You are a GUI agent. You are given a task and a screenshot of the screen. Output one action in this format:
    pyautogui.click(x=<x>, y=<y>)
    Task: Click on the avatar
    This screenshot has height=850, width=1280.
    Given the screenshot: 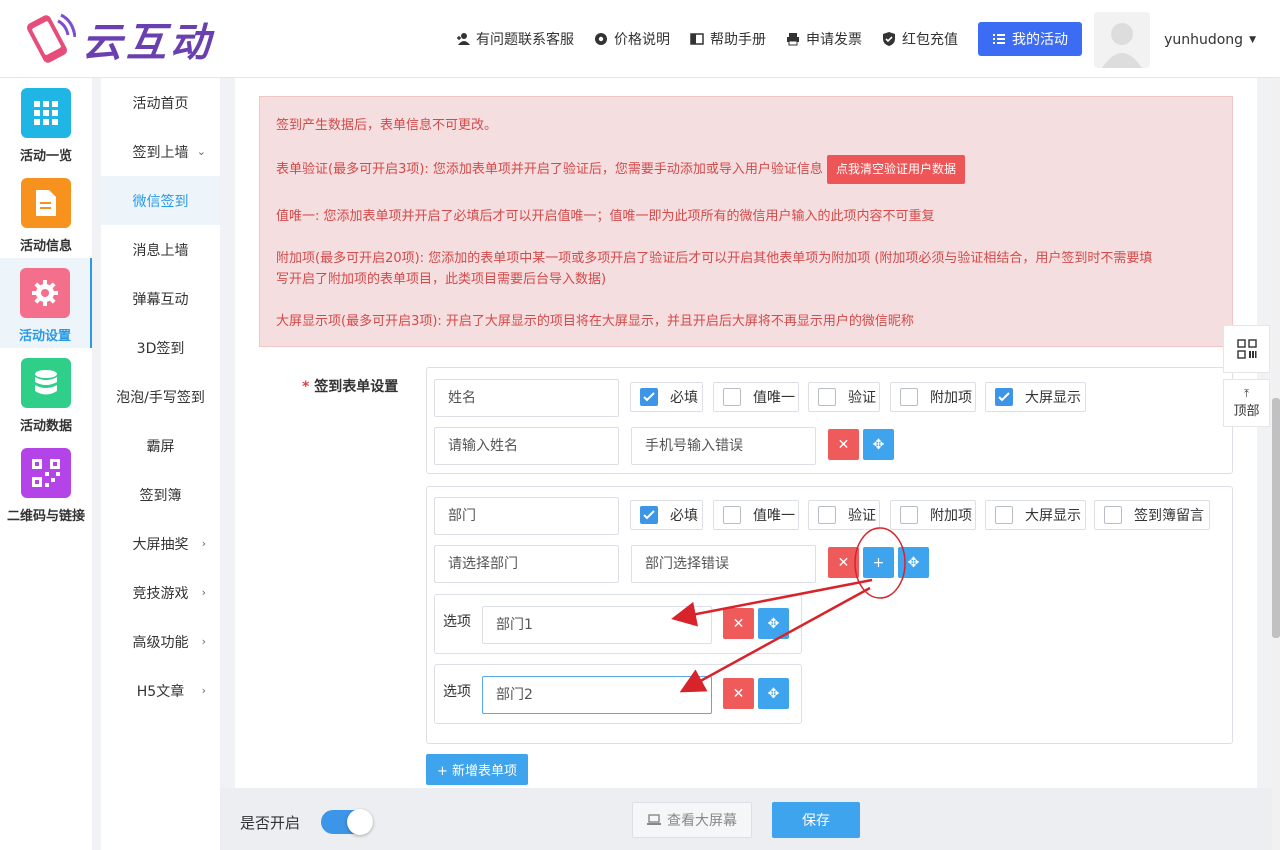 What is the action you would take?
    pyautogui.click(x=1122, y=40)
    